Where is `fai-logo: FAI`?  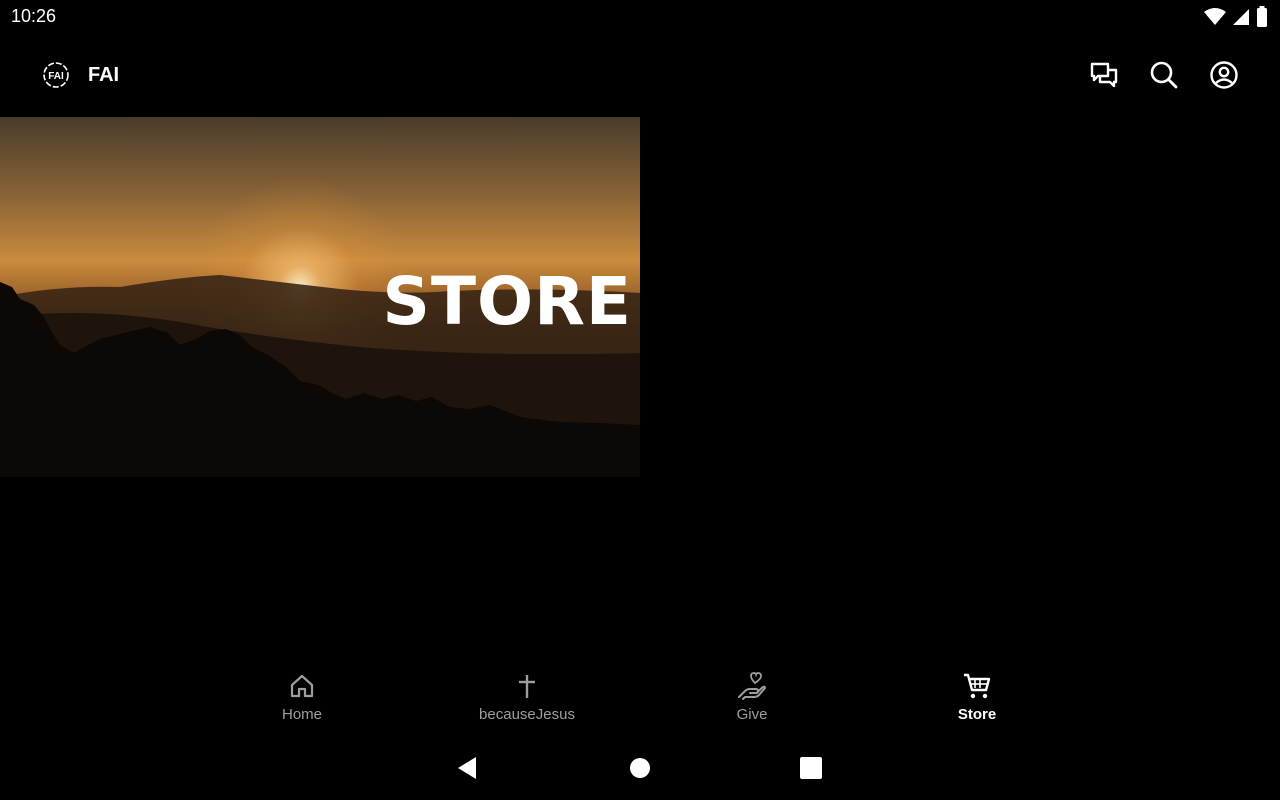
fai-logo: FAI is located at coordinates (56, 75).